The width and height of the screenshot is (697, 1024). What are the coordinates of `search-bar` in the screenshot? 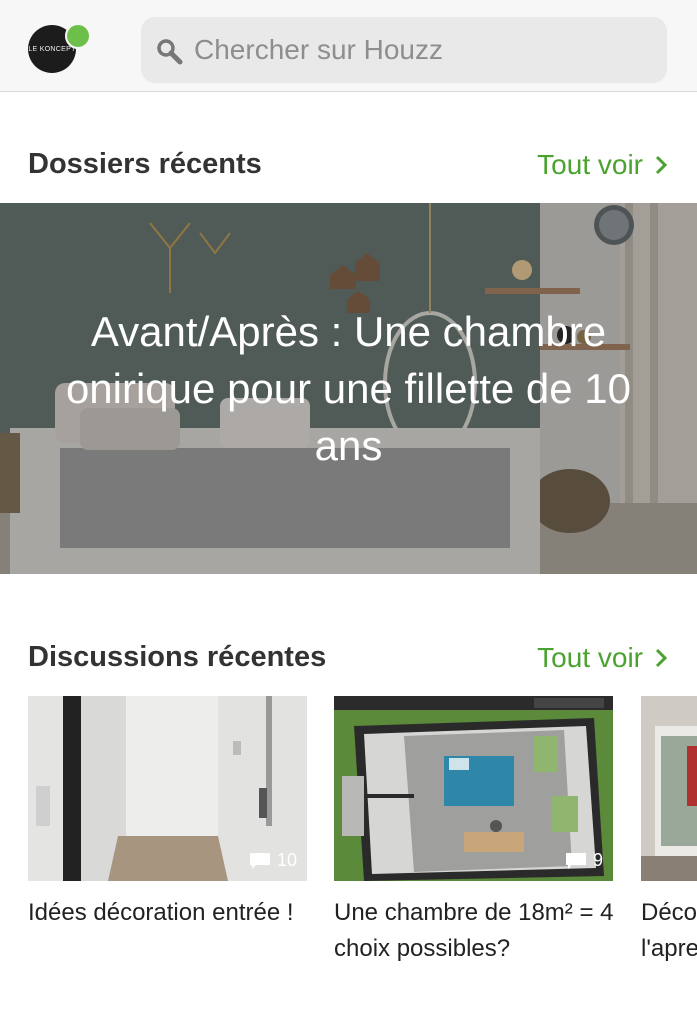 It's located at (404, 50).